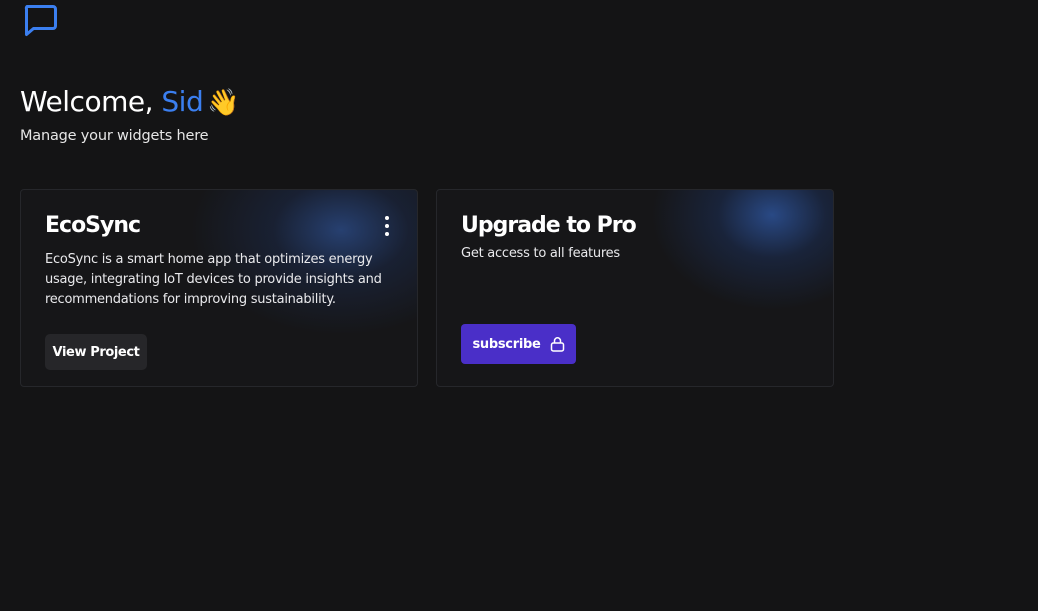 This screenshot has height=611, width=1038. I want to click on upgrade-description: Get access to all features, so click(540, 253).